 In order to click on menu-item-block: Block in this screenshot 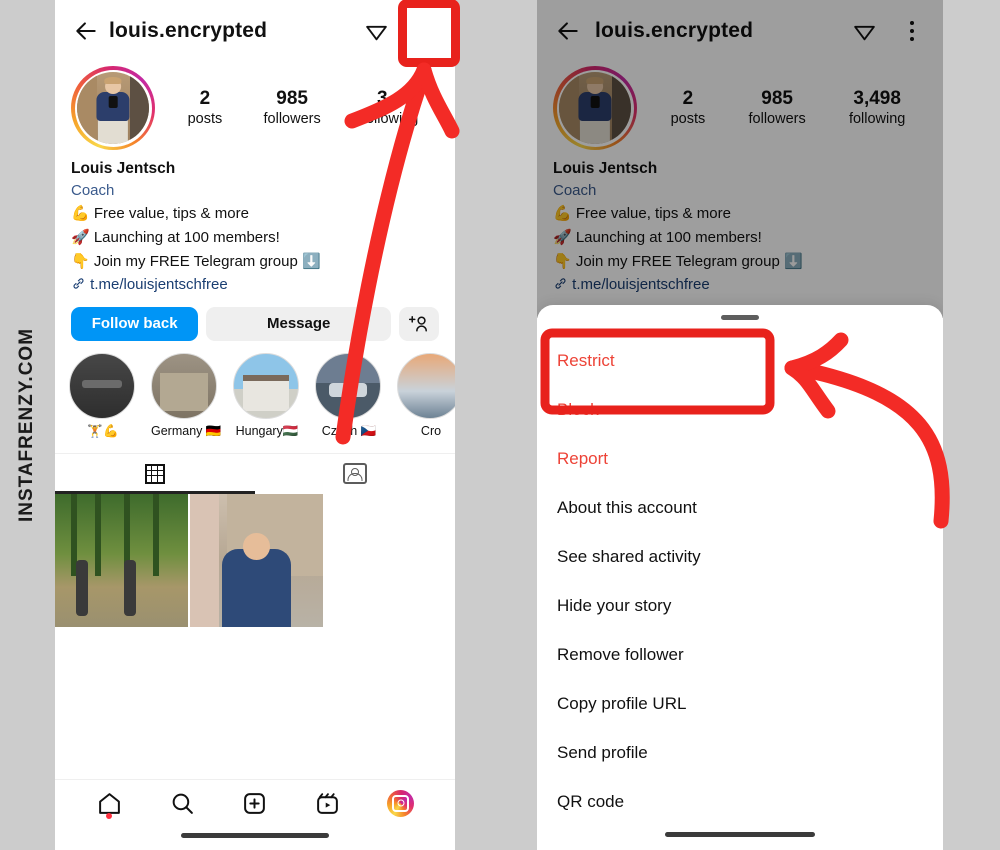, I will do `click(740, 409)`.